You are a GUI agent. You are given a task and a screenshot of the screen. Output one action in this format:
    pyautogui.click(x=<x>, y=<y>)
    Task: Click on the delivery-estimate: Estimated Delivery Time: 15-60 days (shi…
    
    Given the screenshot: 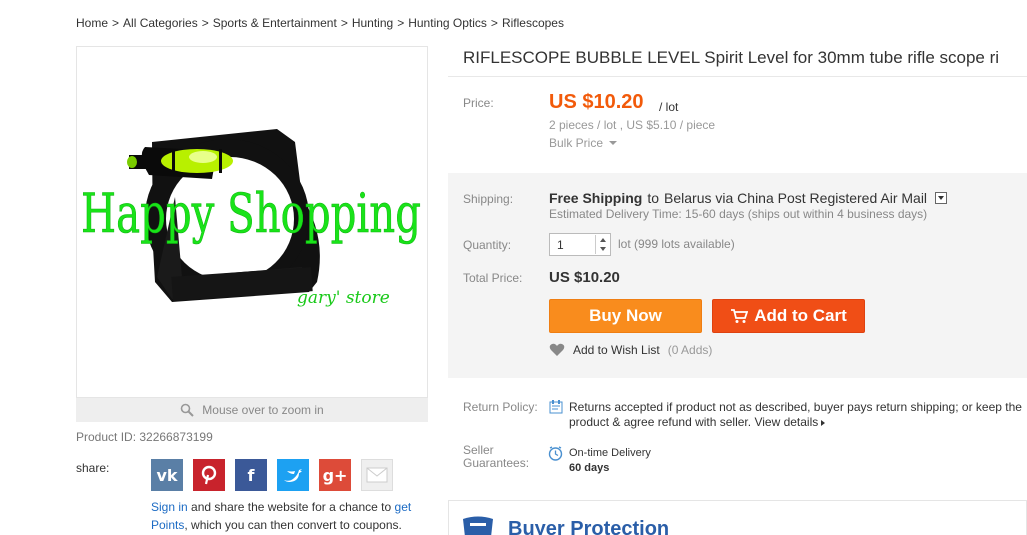 What is the action you would take?
    pyautogui.click(x=738, y=214)
    